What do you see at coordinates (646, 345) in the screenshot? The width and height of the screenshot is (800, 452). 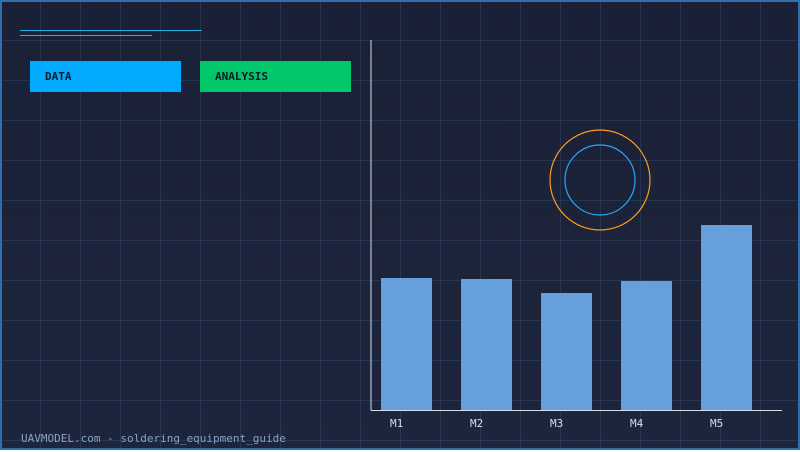 I see `bar-m4` at bounding box center [646, 345].